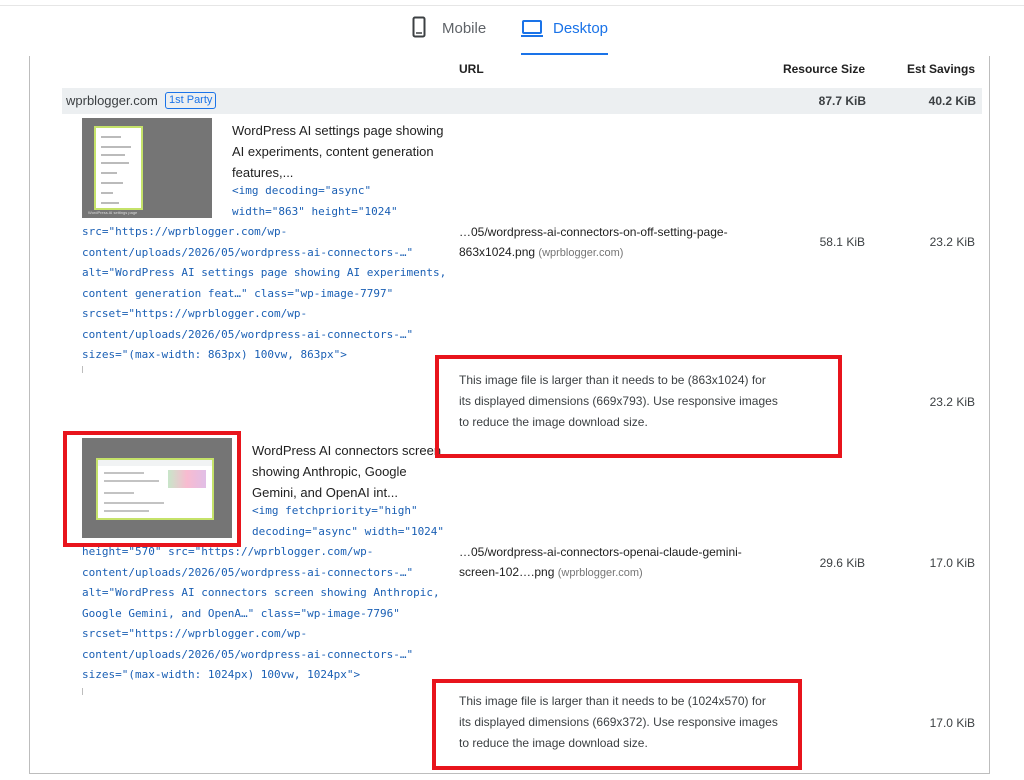  What do you see at coordinates (512, 5) in the screenshot?
I see `top-divider` at bounding box center [512, 5].